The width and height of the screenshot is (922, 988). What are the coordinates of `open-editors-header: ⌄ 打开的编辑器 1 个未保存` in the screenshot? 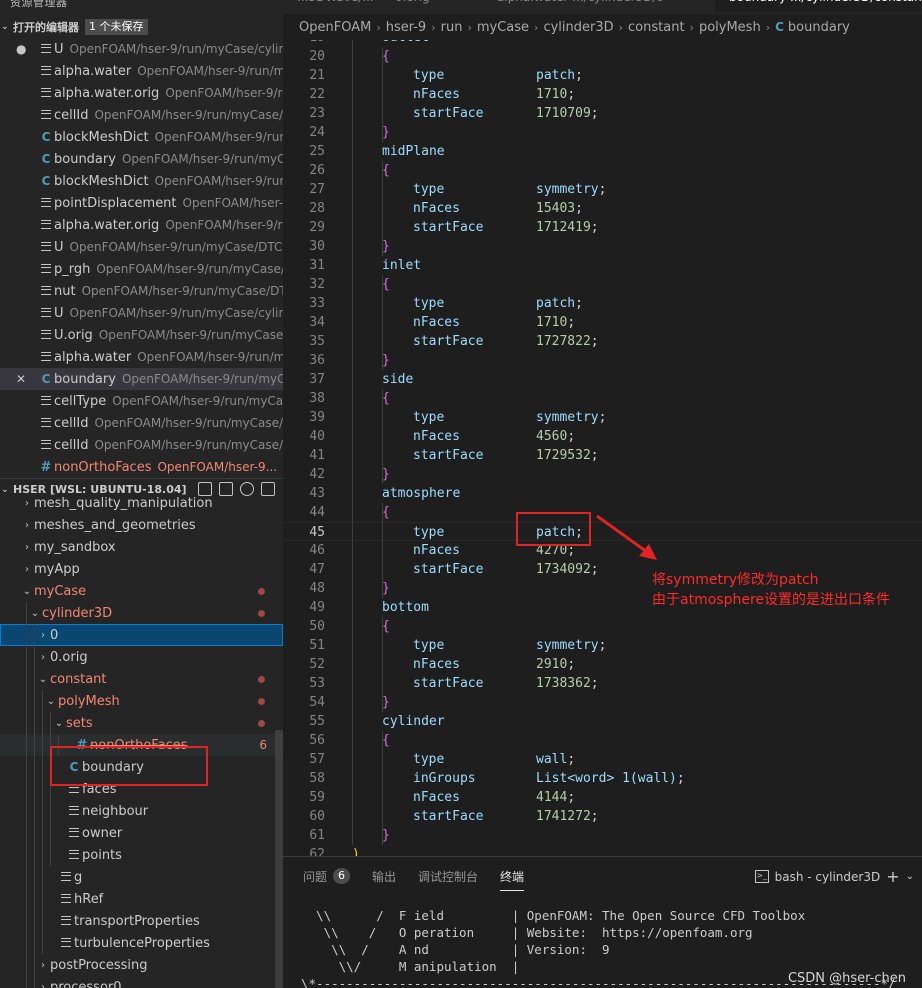 It's located at (141, 27).